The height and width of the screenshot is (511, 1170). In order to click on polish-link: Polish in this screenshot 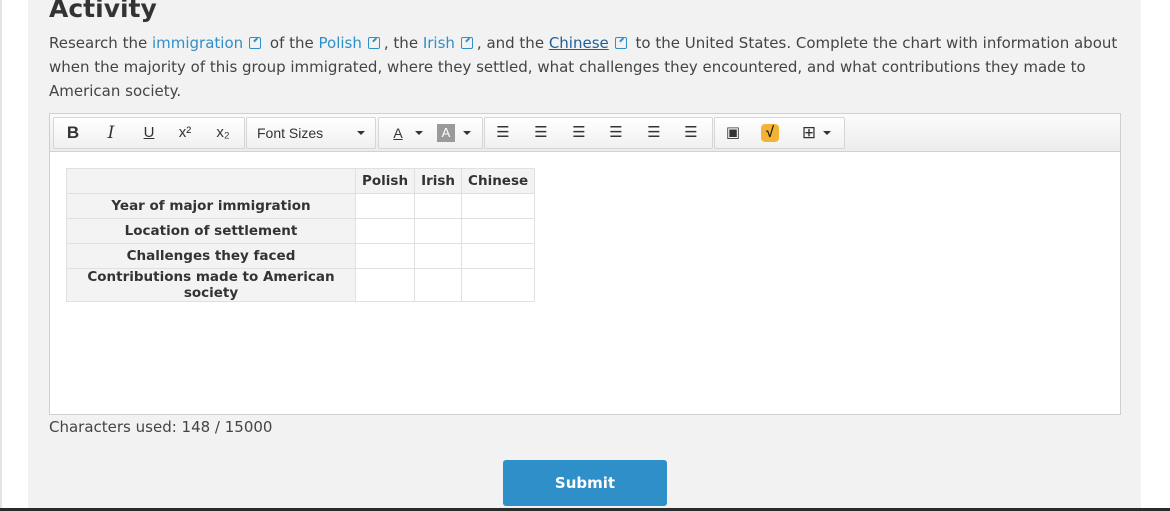, I will do `click(340, 43)`.